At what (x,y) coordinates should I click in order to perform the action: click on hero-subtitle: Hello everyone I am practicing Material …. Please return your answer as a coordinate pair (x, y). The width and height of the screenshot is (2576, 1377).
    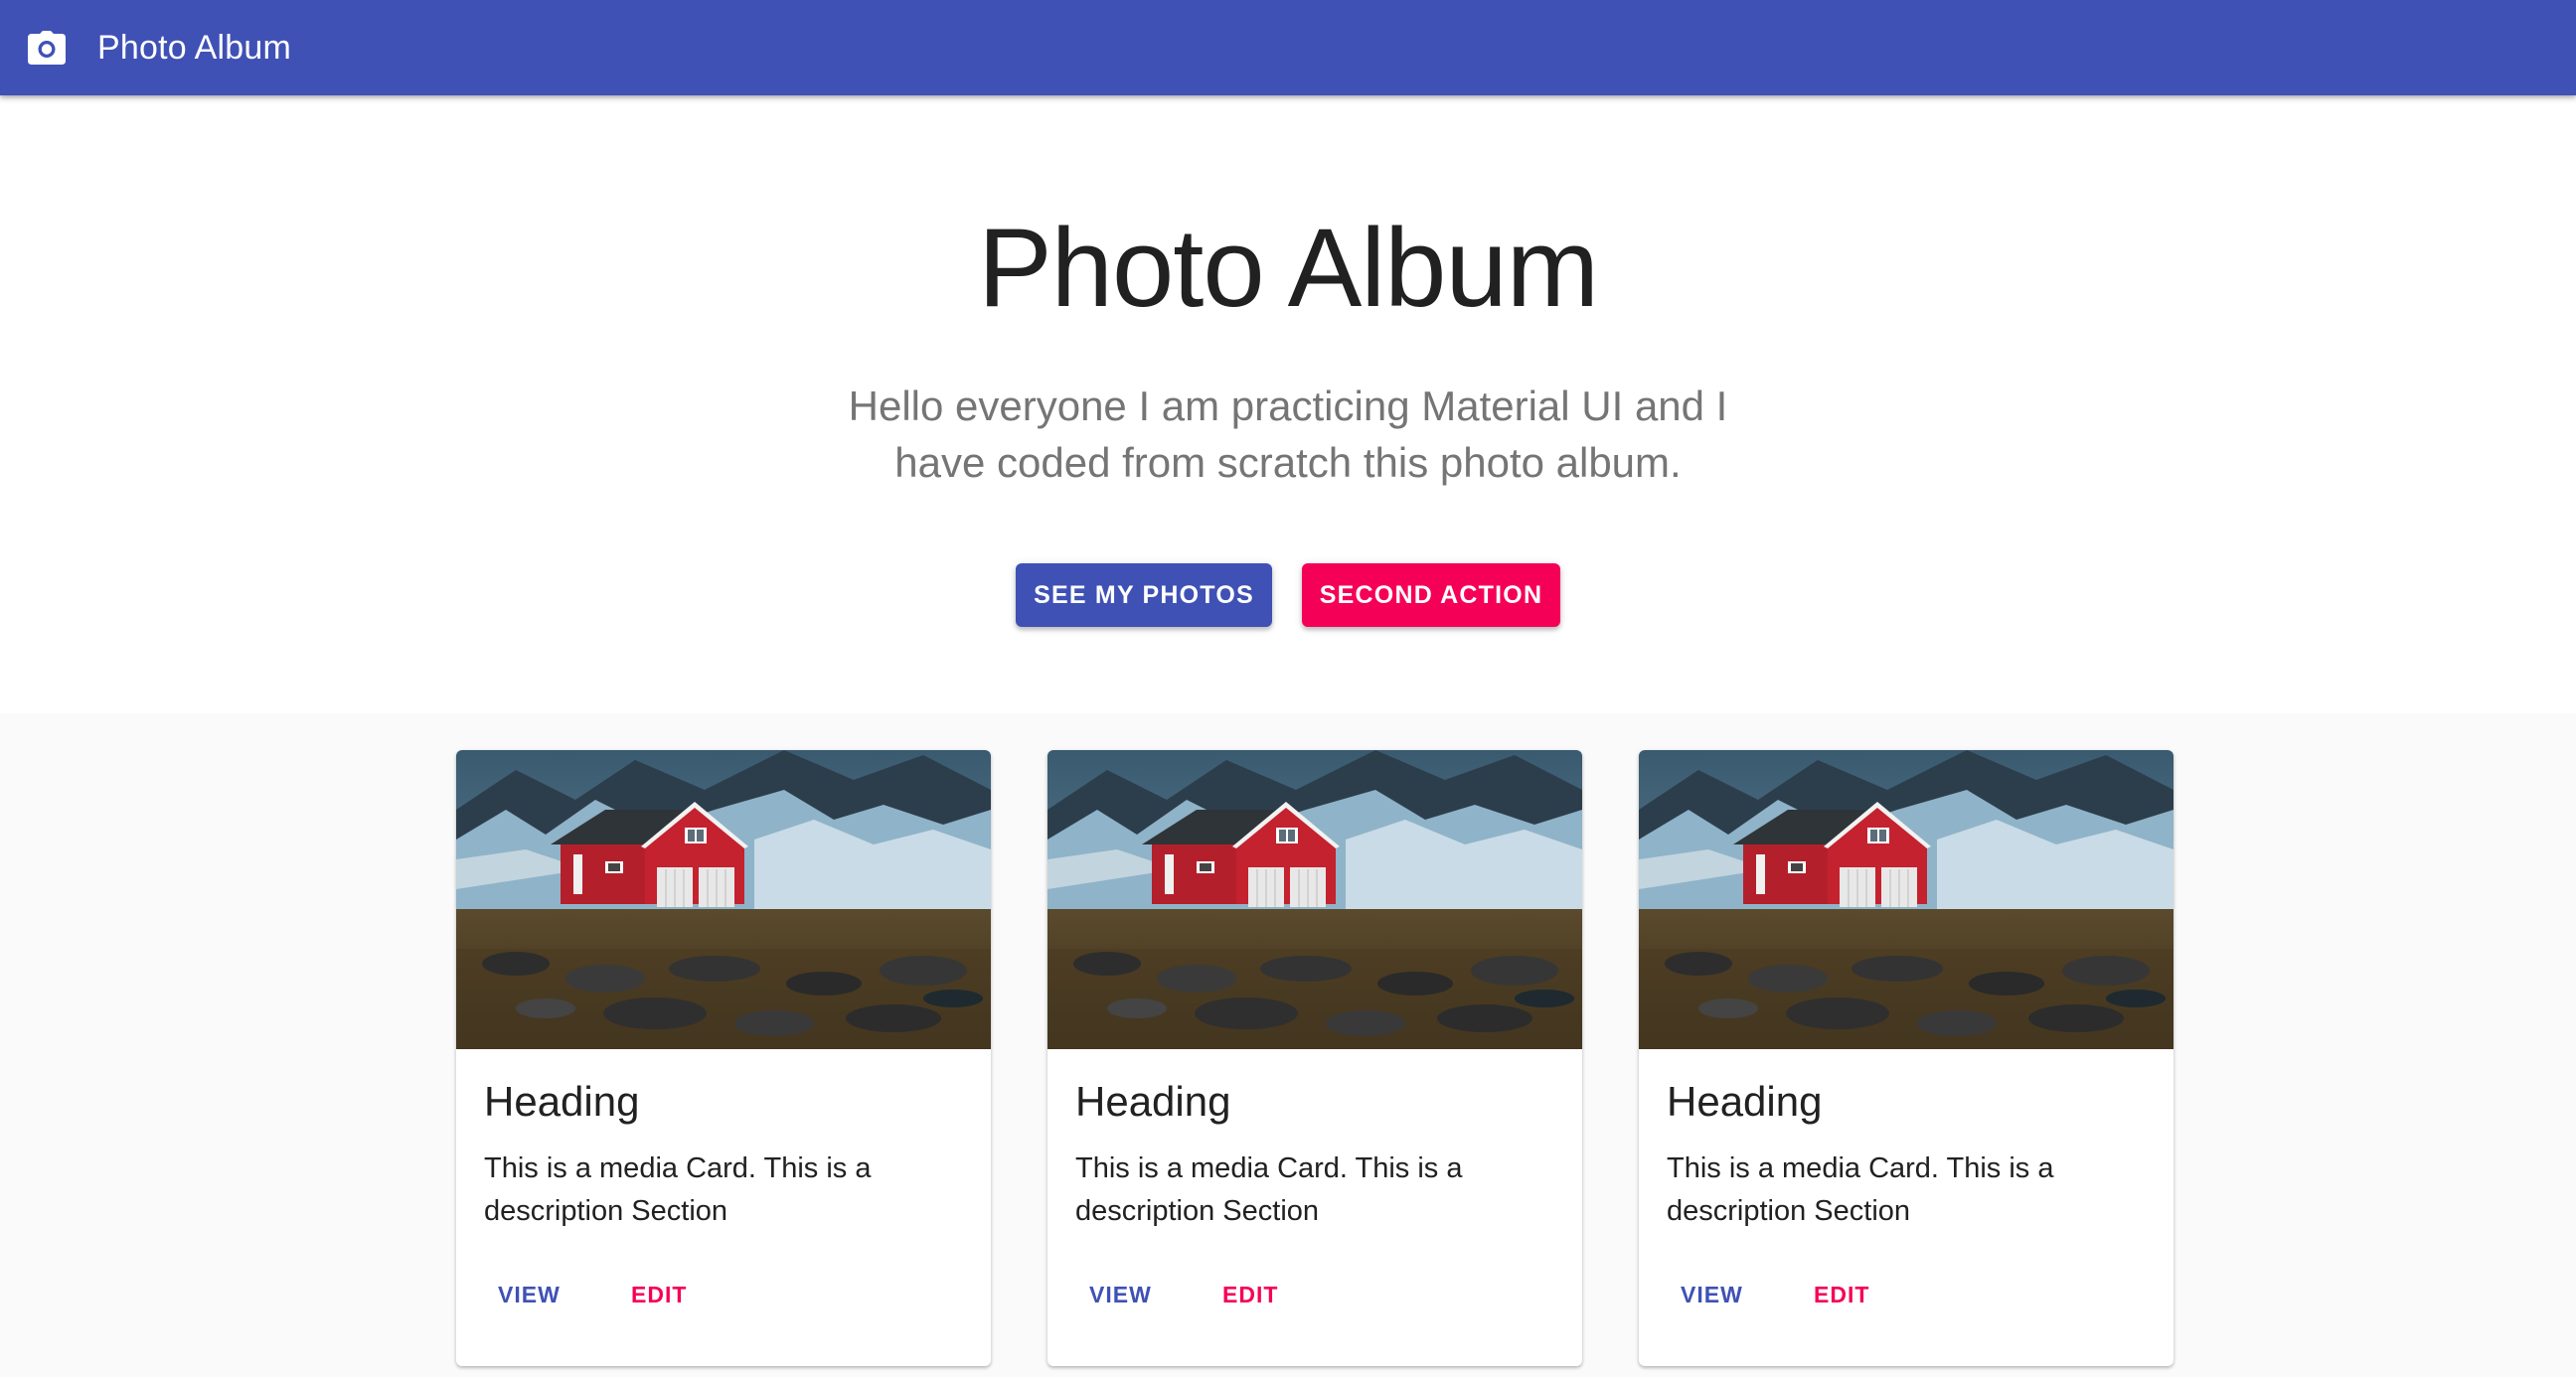
    Looking at the image, I should click on (1288, 434).